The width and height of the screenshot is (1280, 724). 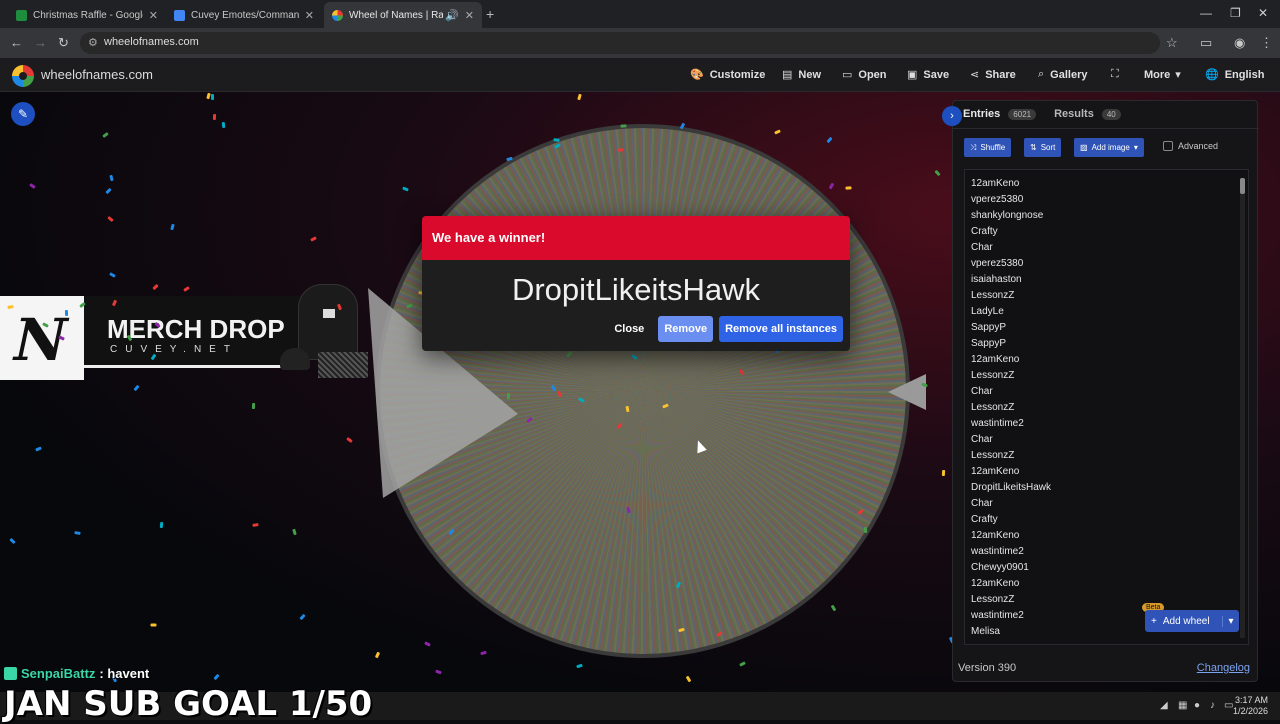 I want to click on close-button: Close, so click(x=629, y=329).